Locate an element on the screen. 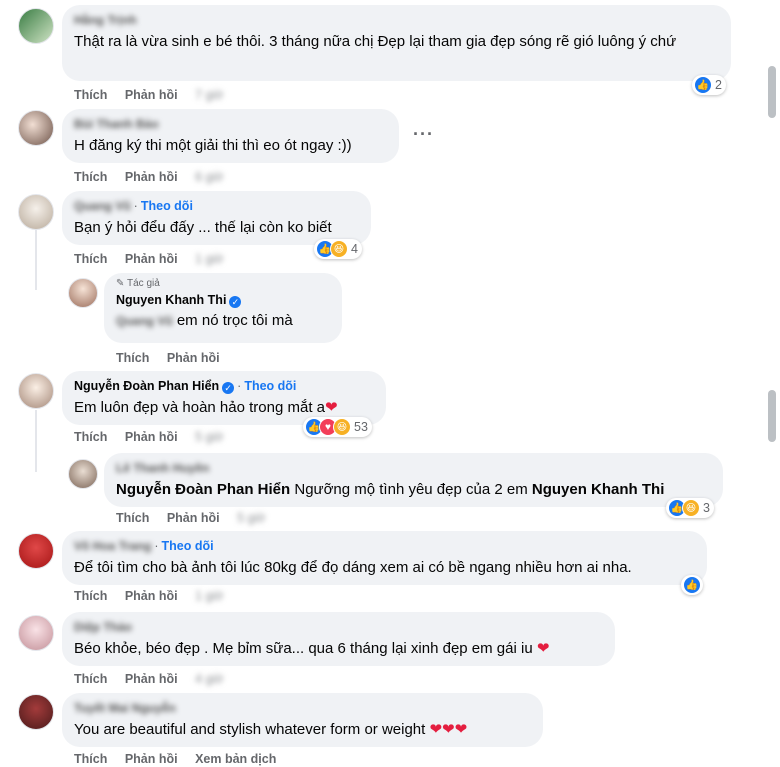  commenter-name: Võ Hoa Trang is located at coordinates (112, 546).